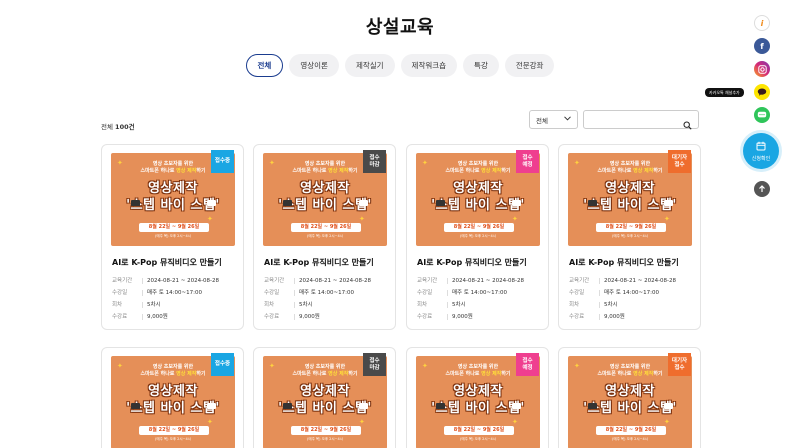 Image resolution: width=800 pixels, height=448 pixels. I want to click on tab-production-practice: 제작실기, so click(369, 65).